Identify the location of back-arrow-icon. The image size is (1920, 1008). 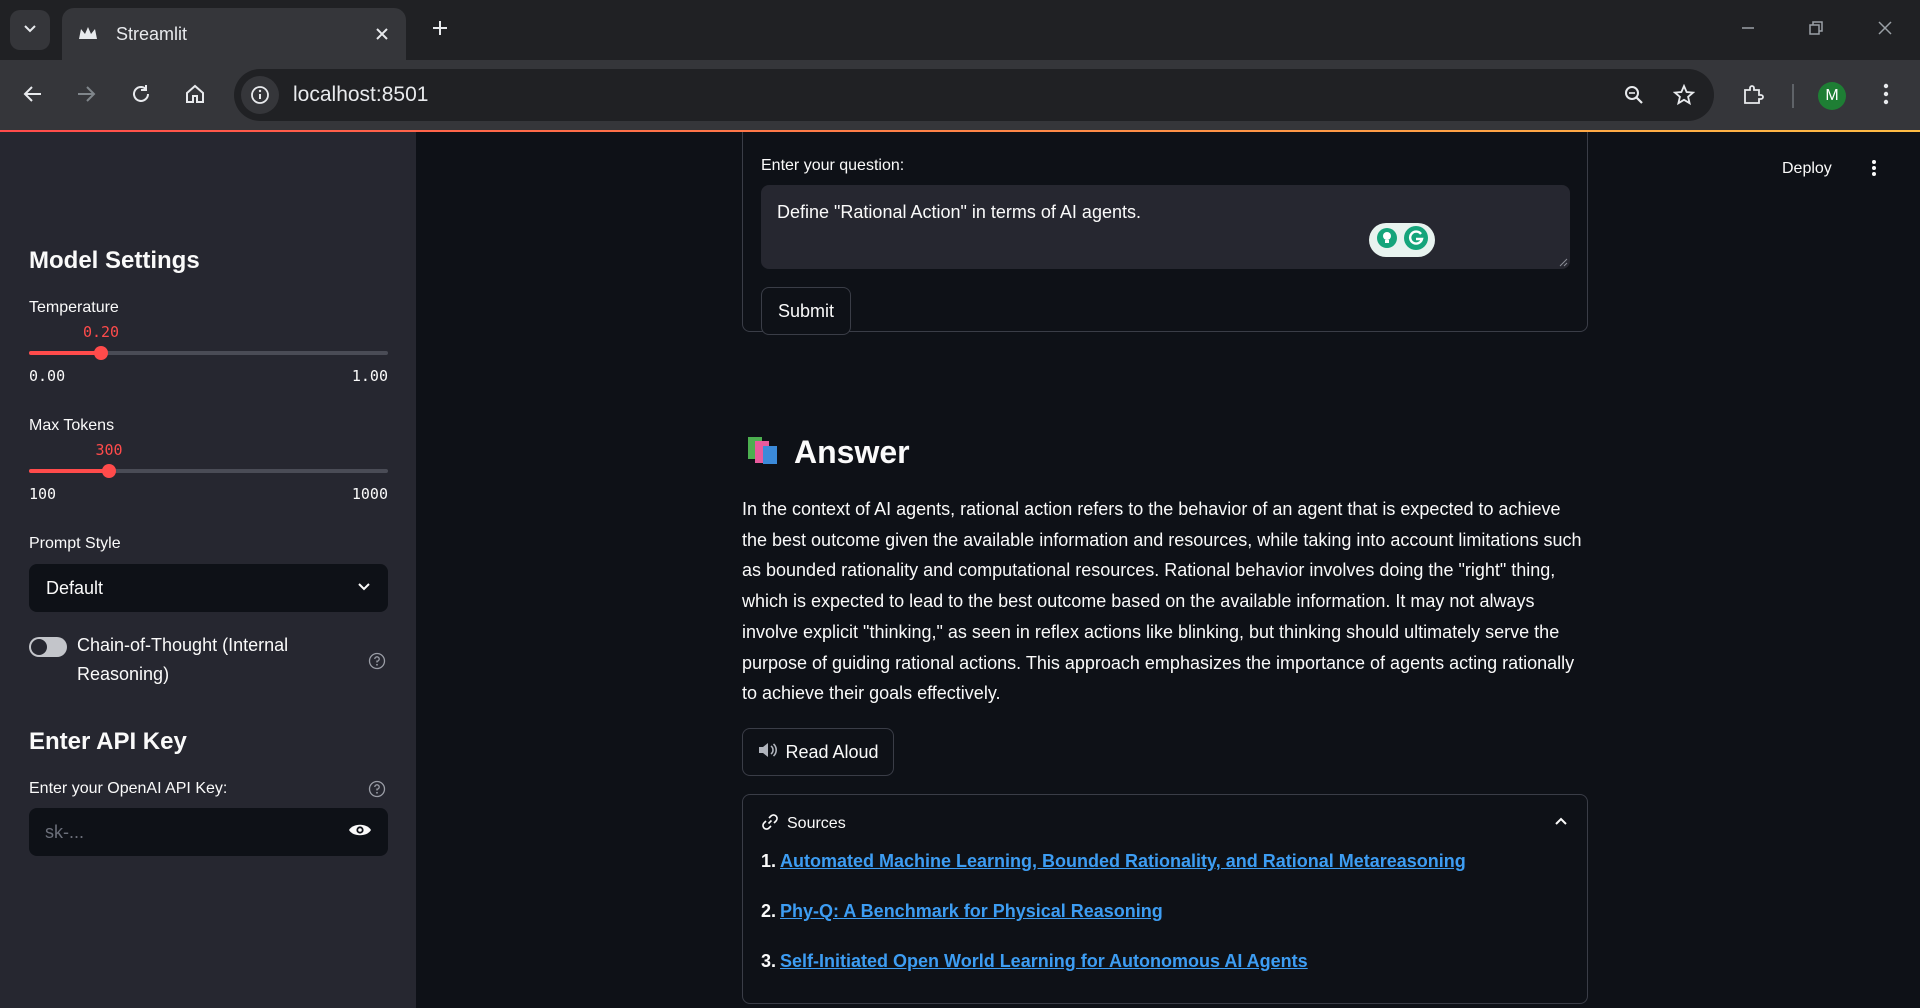
(33, 96).